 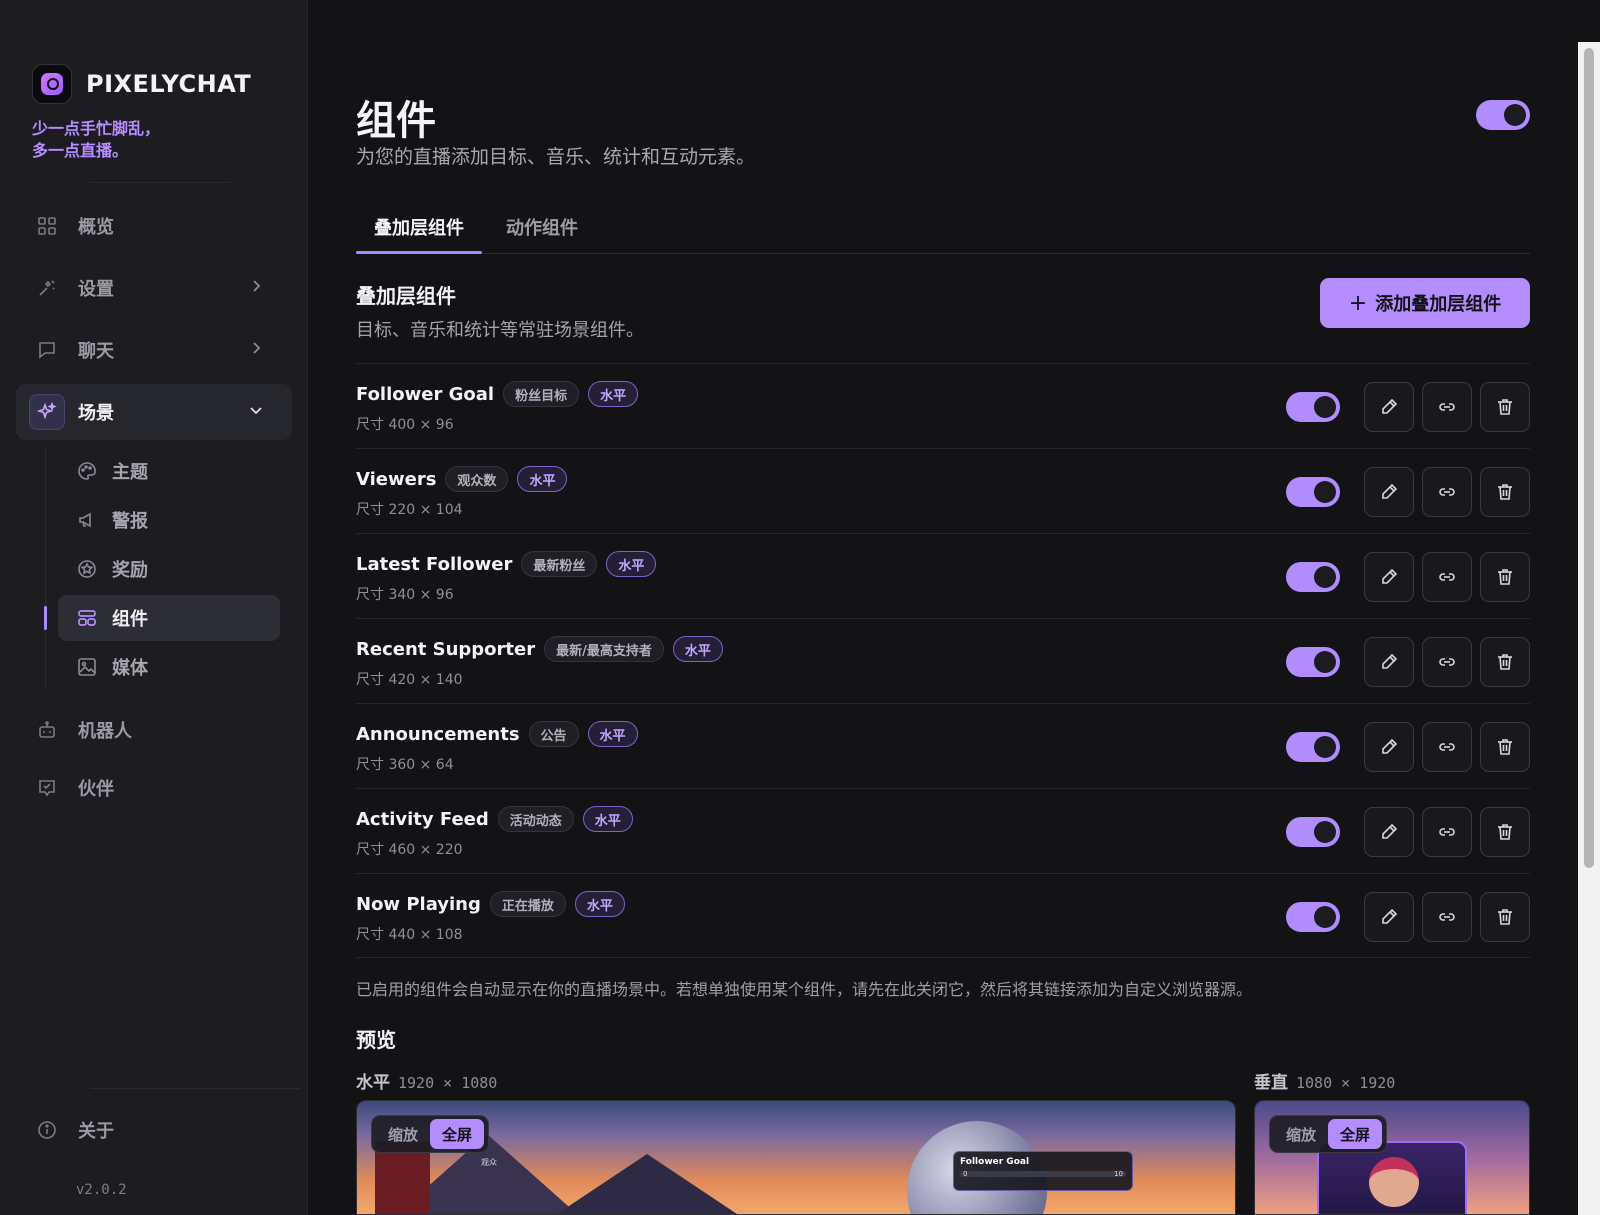 I want to click on brand: PIXELYCHAT, so click(x=141, y=84).